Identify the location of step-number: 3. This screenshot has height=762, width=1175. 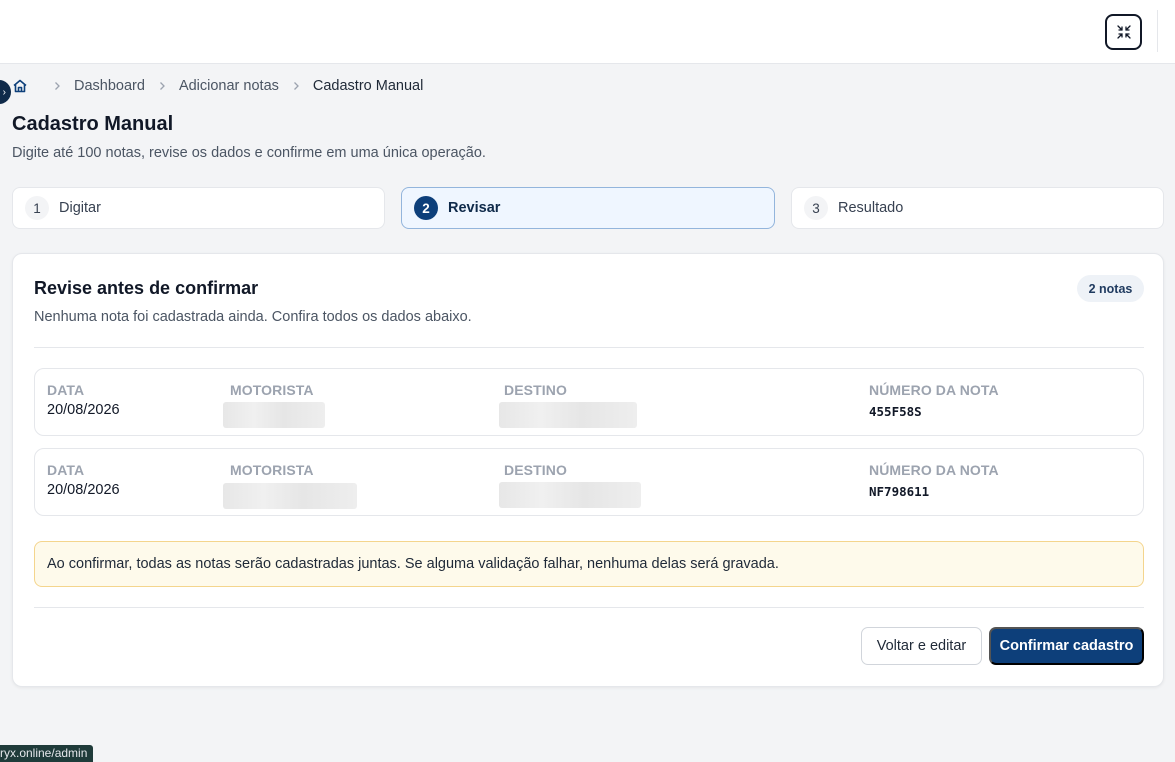
(816, 208).